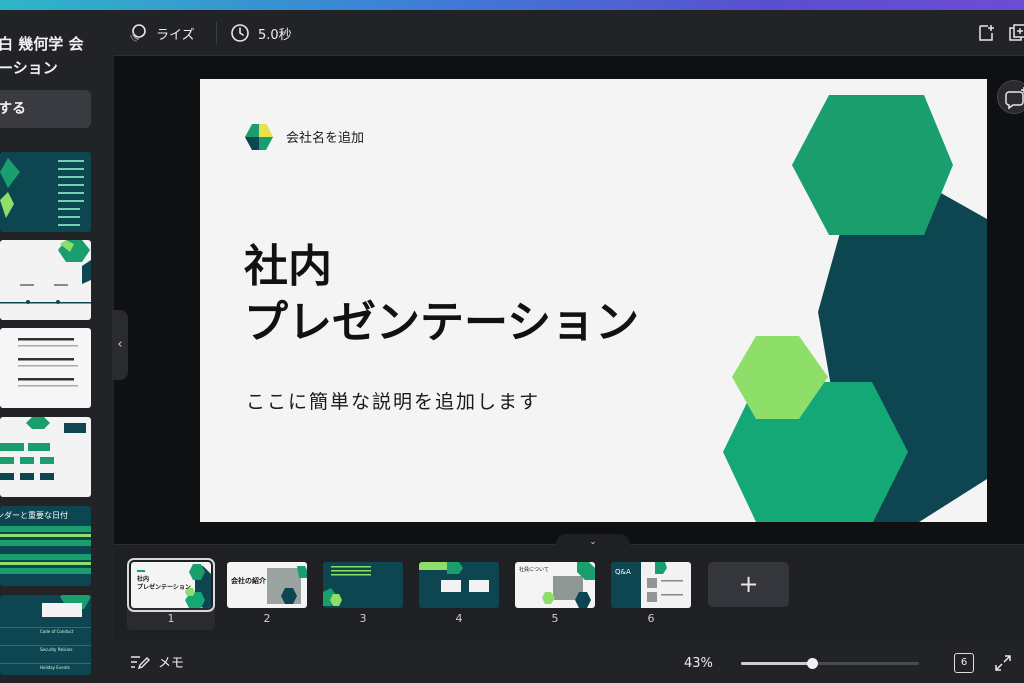 The image size is (1024, 683). Describe the element at coordinates (777, 663) in the screenshot. I see `zoom-slider-fill` at that location.